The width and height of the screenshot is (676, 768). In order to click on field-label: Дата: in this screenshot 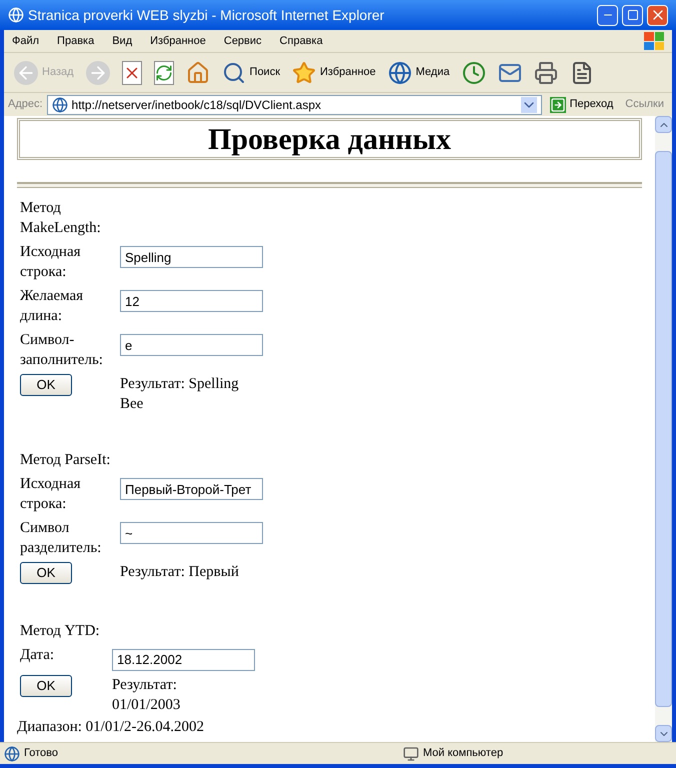, I will do `click(38, 655)`.